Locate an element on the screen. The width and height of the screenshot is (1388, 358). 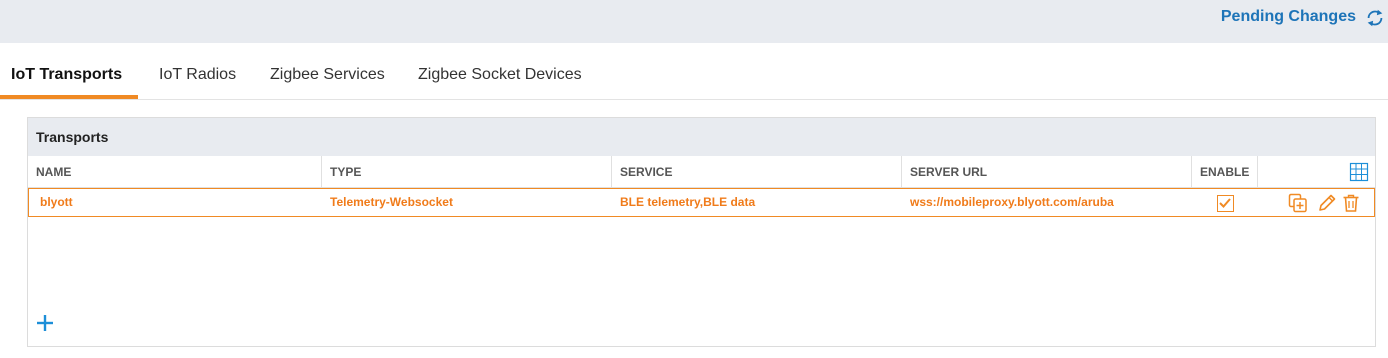
active-tab-indicator is located at coordinates (69, 97).